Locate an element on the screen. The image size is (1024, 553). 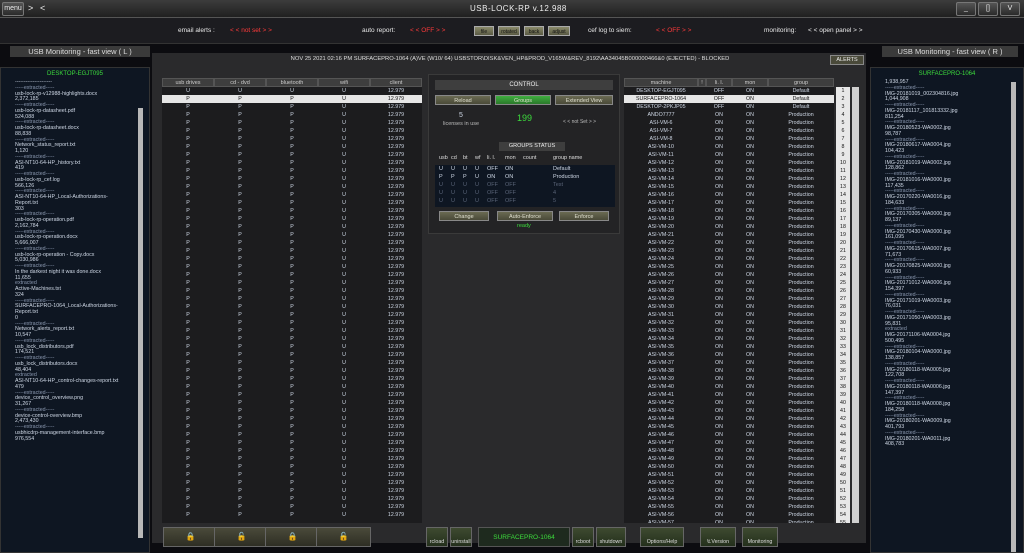
table-row: ASI-VM-24 ON ON Production is located at coordinates (729, 259).